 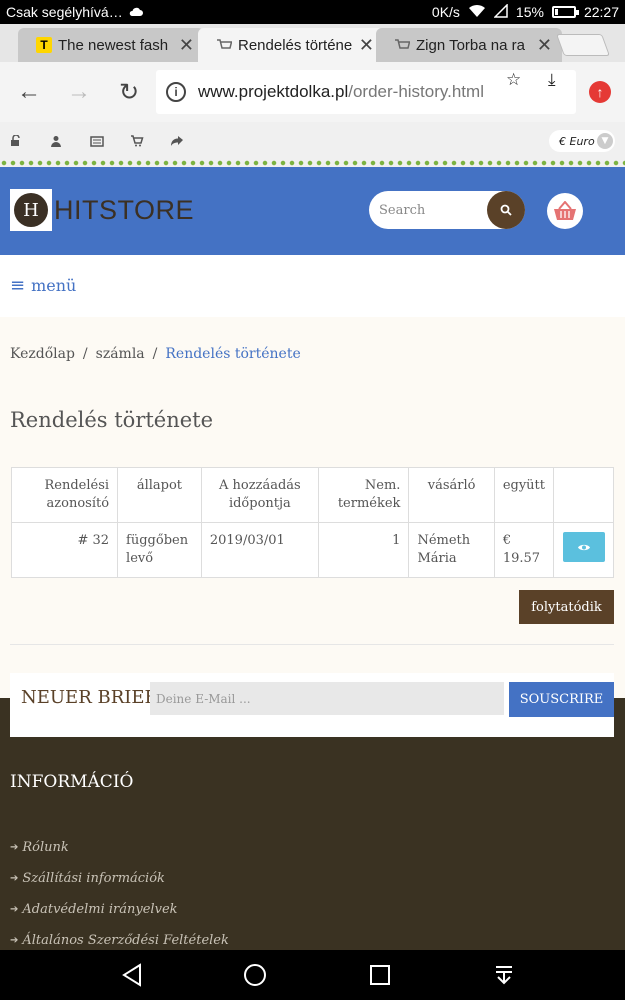 I want to click on decorative-dots-border, so click(x=312, y=163).